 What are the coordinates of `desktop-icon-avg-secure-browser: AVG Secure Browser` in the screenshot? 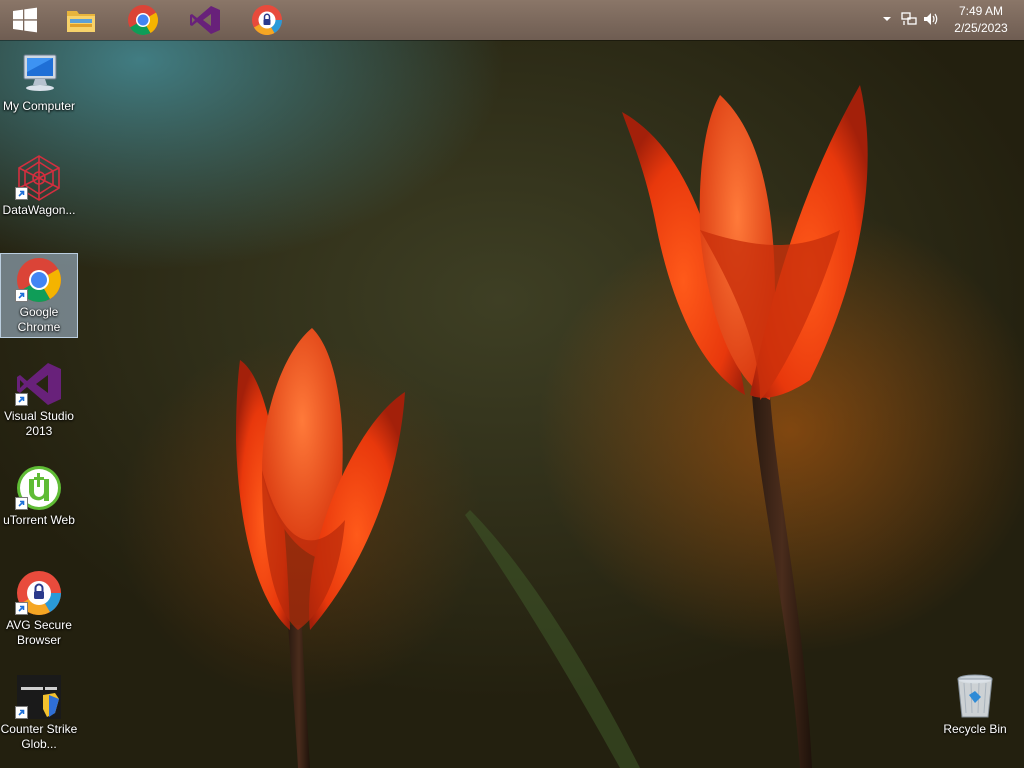 It's located at (39, 607).